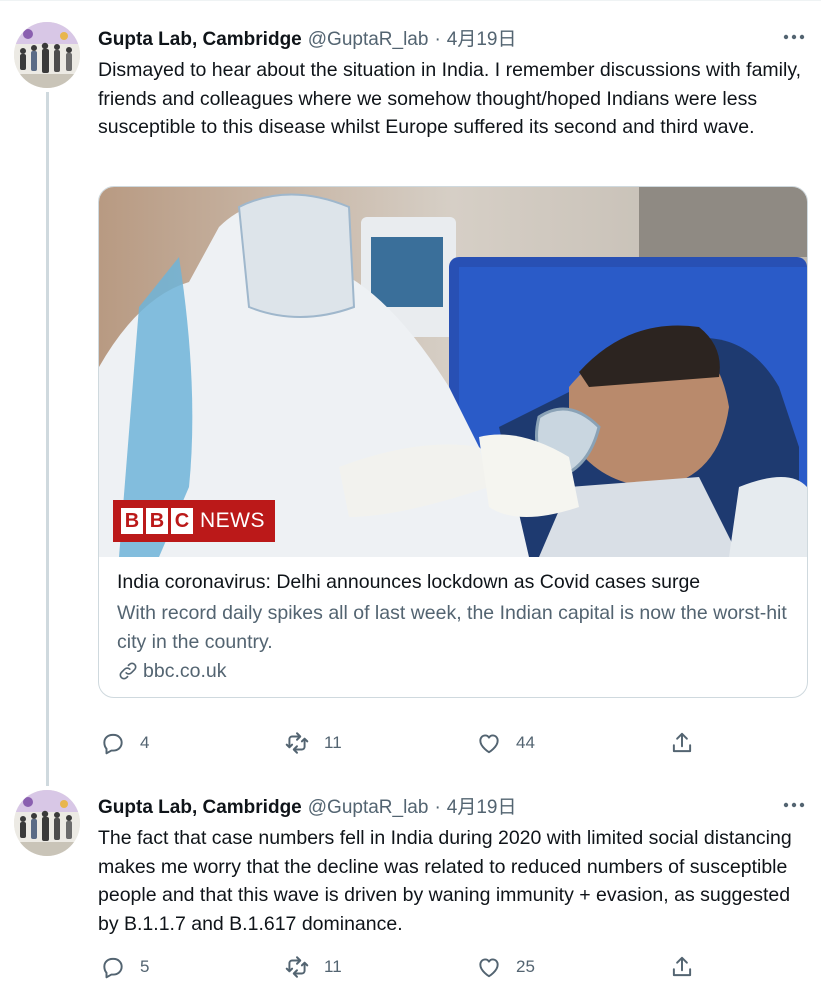  I want to click on thread-connector-line, so click(47, 439).